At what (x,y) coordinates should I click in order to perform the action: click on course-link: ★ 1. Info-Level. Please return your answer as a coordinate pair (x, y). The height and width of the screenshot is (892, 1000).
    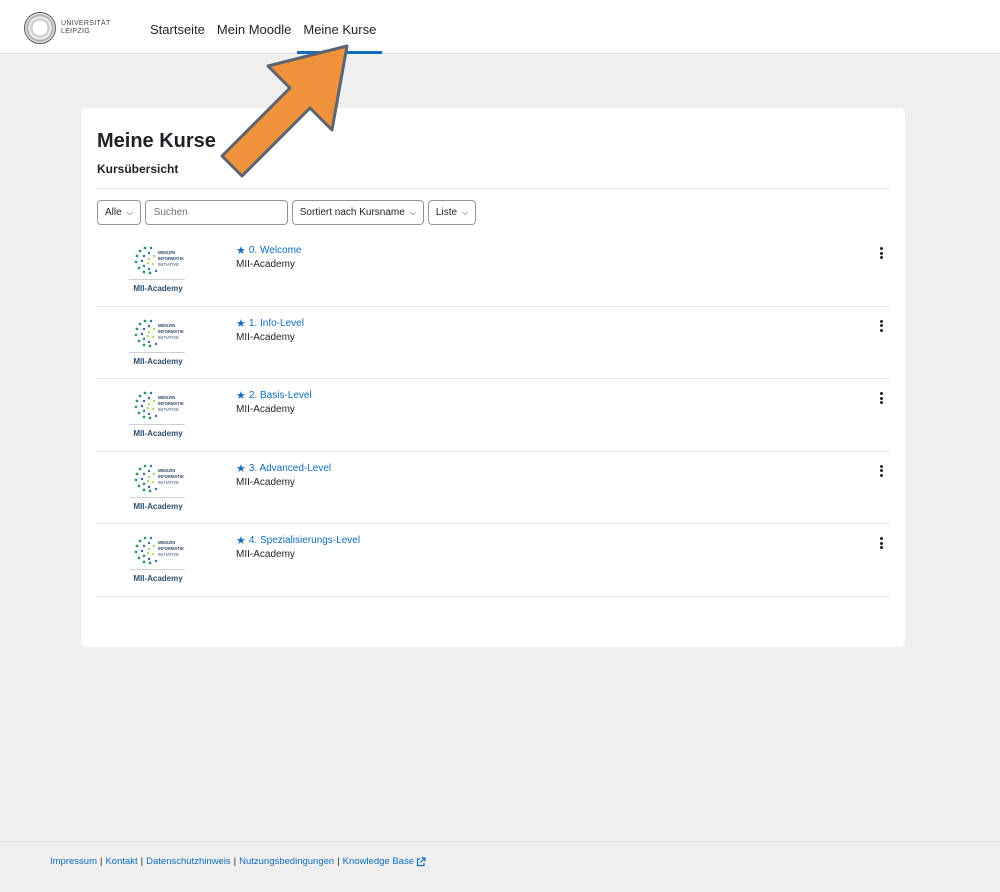
    Looking at the image, I should click on (270, 323).